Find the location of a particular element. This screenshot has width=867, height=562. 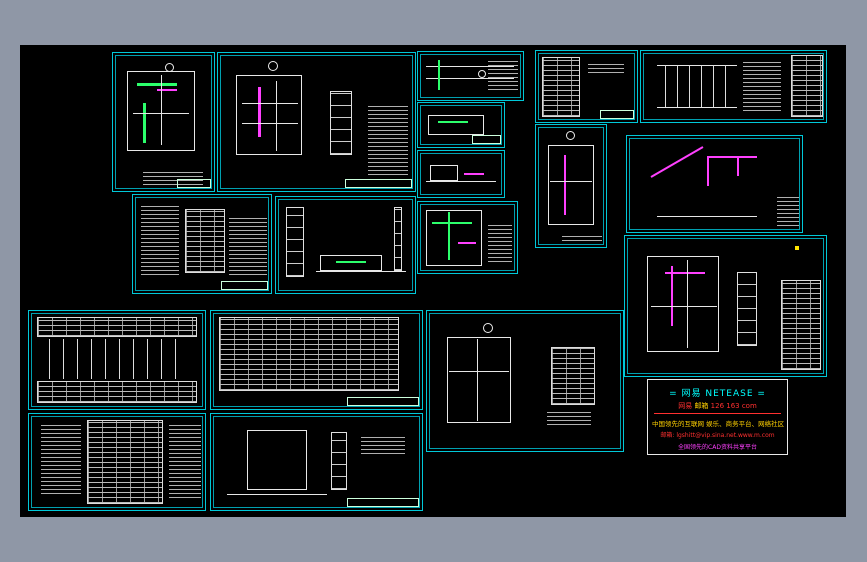

drawing-sheet-ground-plan is located at coordinates (467, 237).